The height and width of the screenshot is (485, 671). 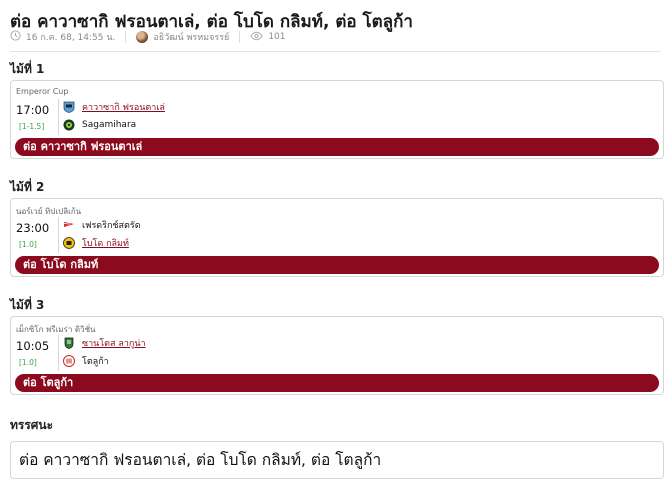 What do you see at coordinates (277, 37) in the screenshot?
I see `view-count: 101` at bounding box center [277, 37].